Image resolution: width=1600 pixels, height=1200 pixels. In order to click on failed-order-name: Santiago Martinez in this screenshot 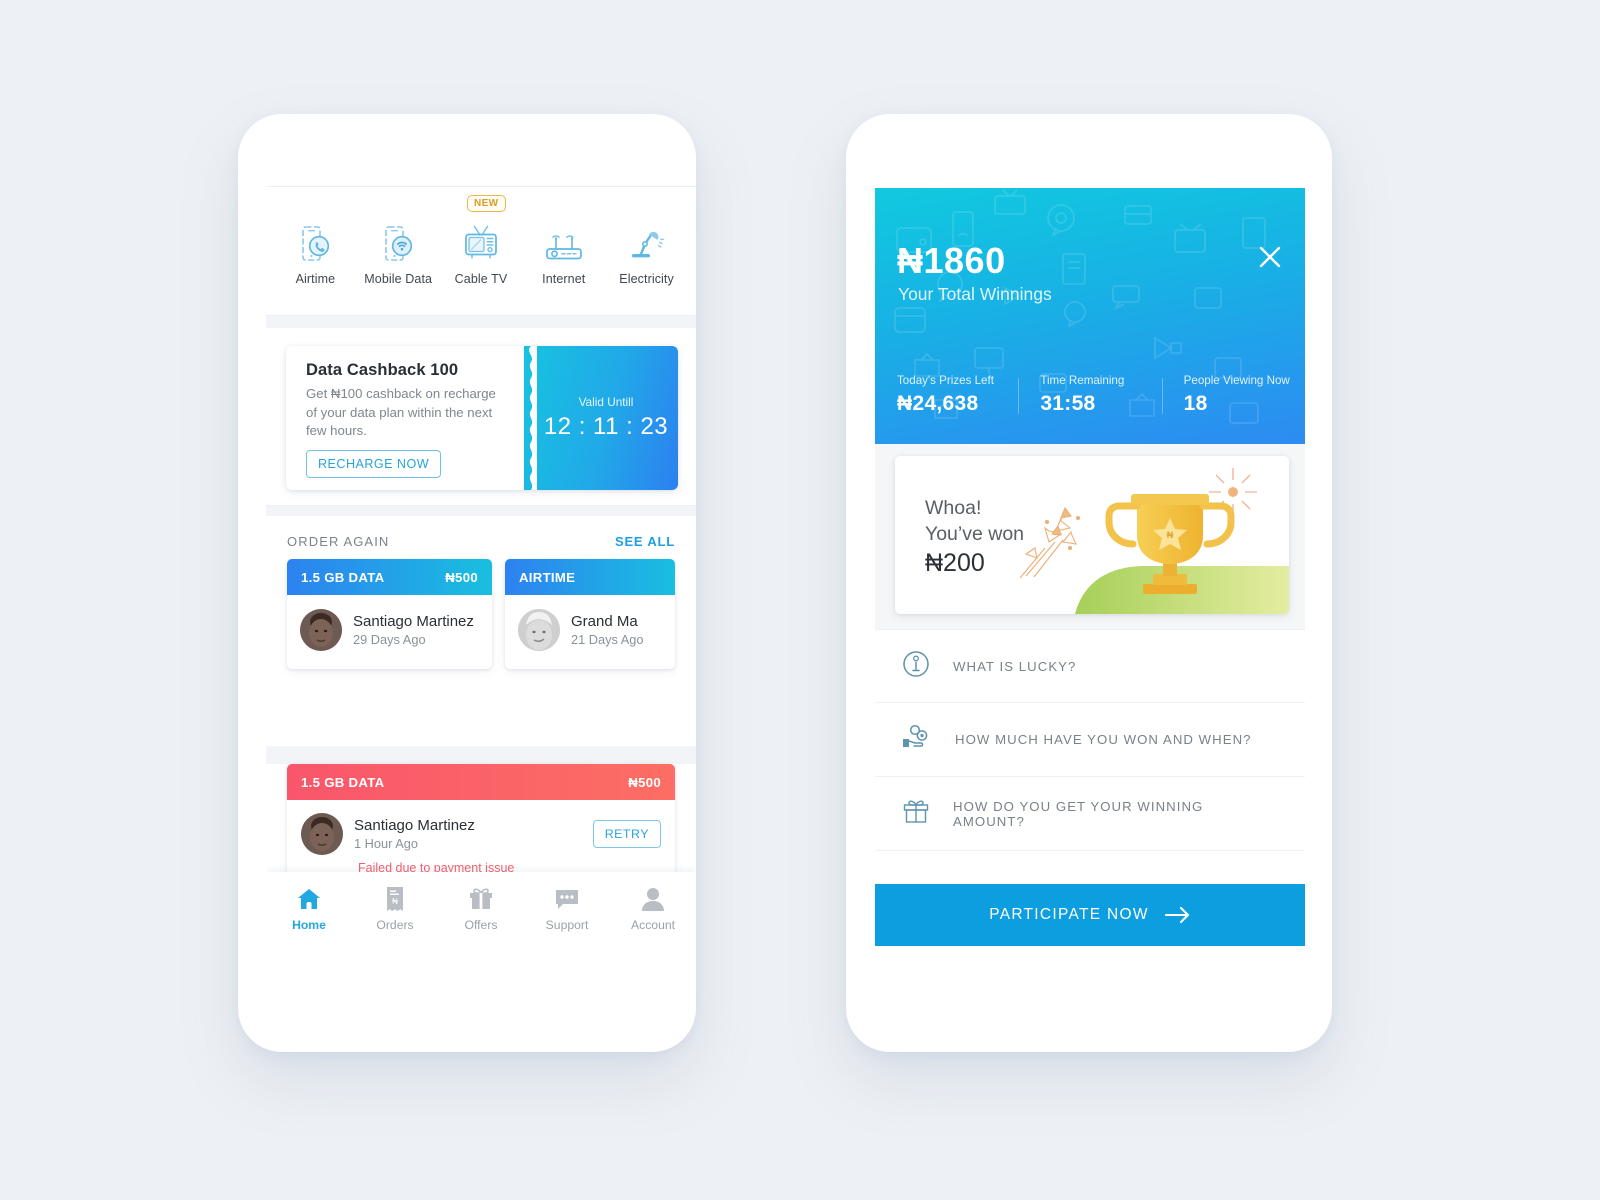, I will do `click(414, 825)`.